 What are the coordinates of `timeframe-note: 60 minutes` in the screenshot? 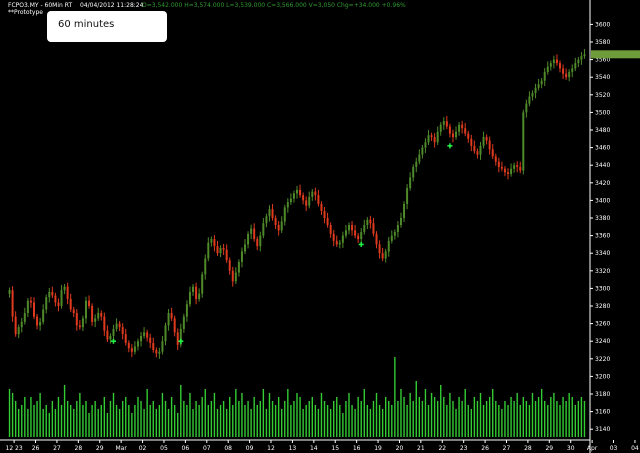 It's located at (107, 26).